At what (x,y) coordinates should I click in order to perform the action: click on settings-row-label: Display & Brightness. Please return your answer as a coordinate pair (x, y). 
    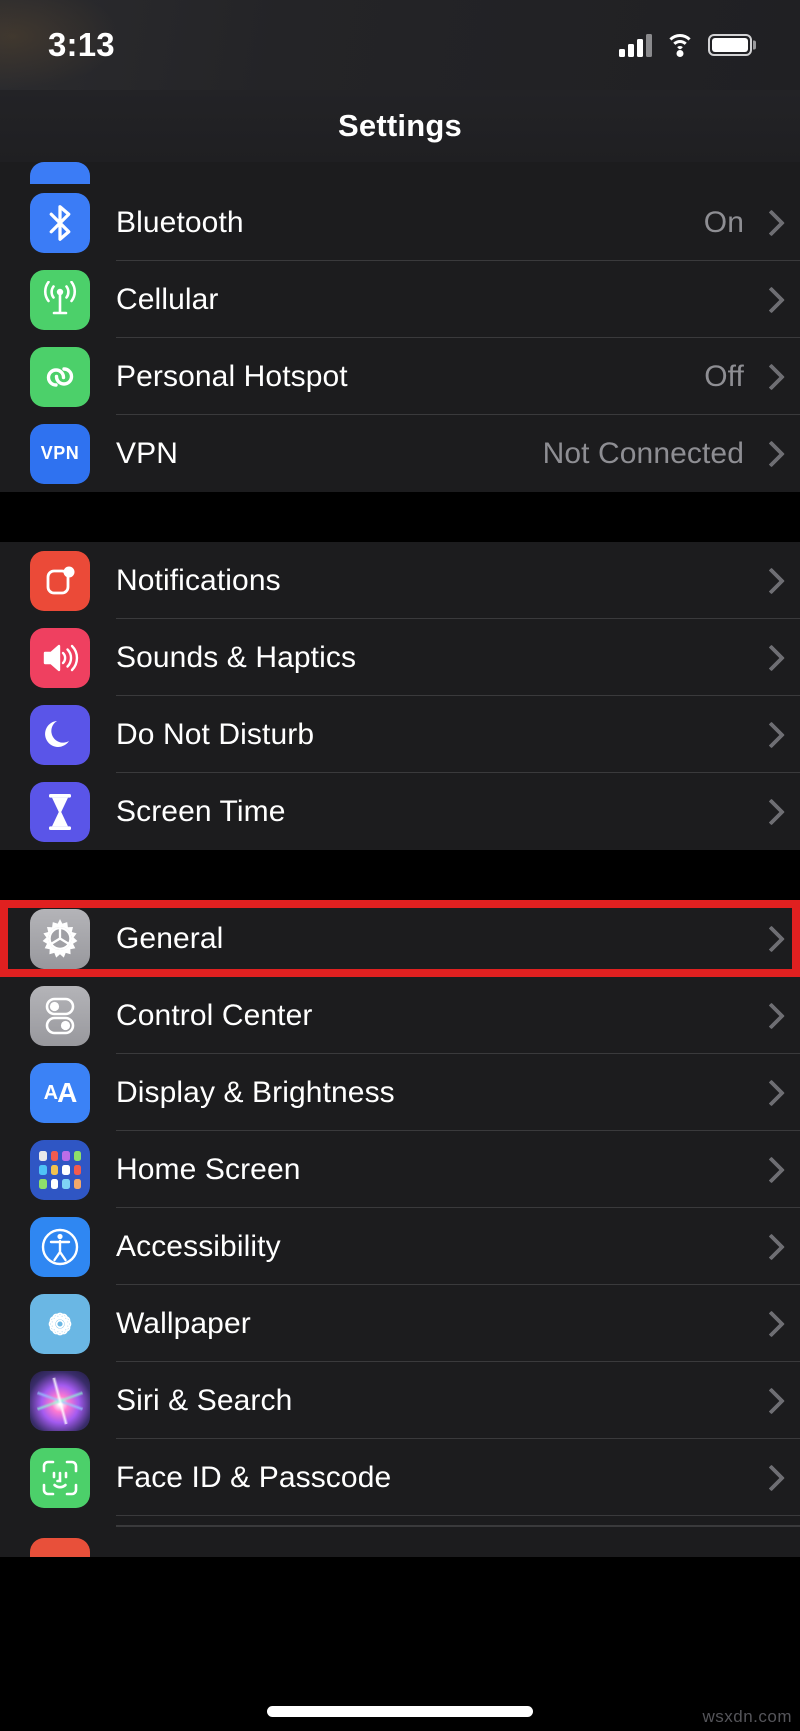
    Looking at the image, I should click on (255, 1092).